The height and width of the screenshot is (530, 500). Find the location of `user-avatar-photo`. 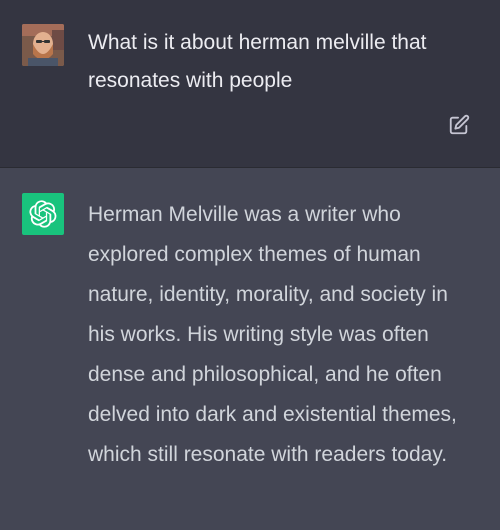

user-avatar-photo is located at coordinates (43, 45).